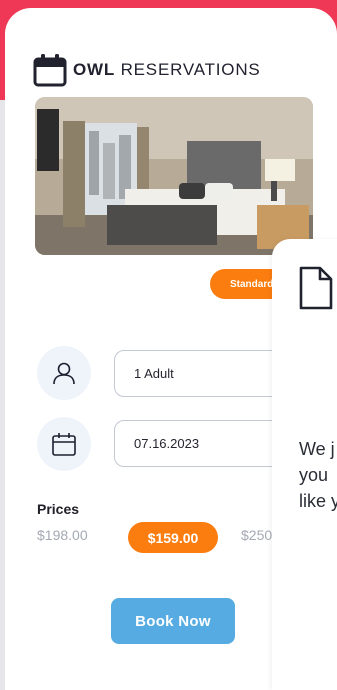 This screenshot has height=690, width=337. What do you see at coordinates (317, 449) in the screenshot?
I see `side-panel-line-1: We j` at bounding box center [317, 449].